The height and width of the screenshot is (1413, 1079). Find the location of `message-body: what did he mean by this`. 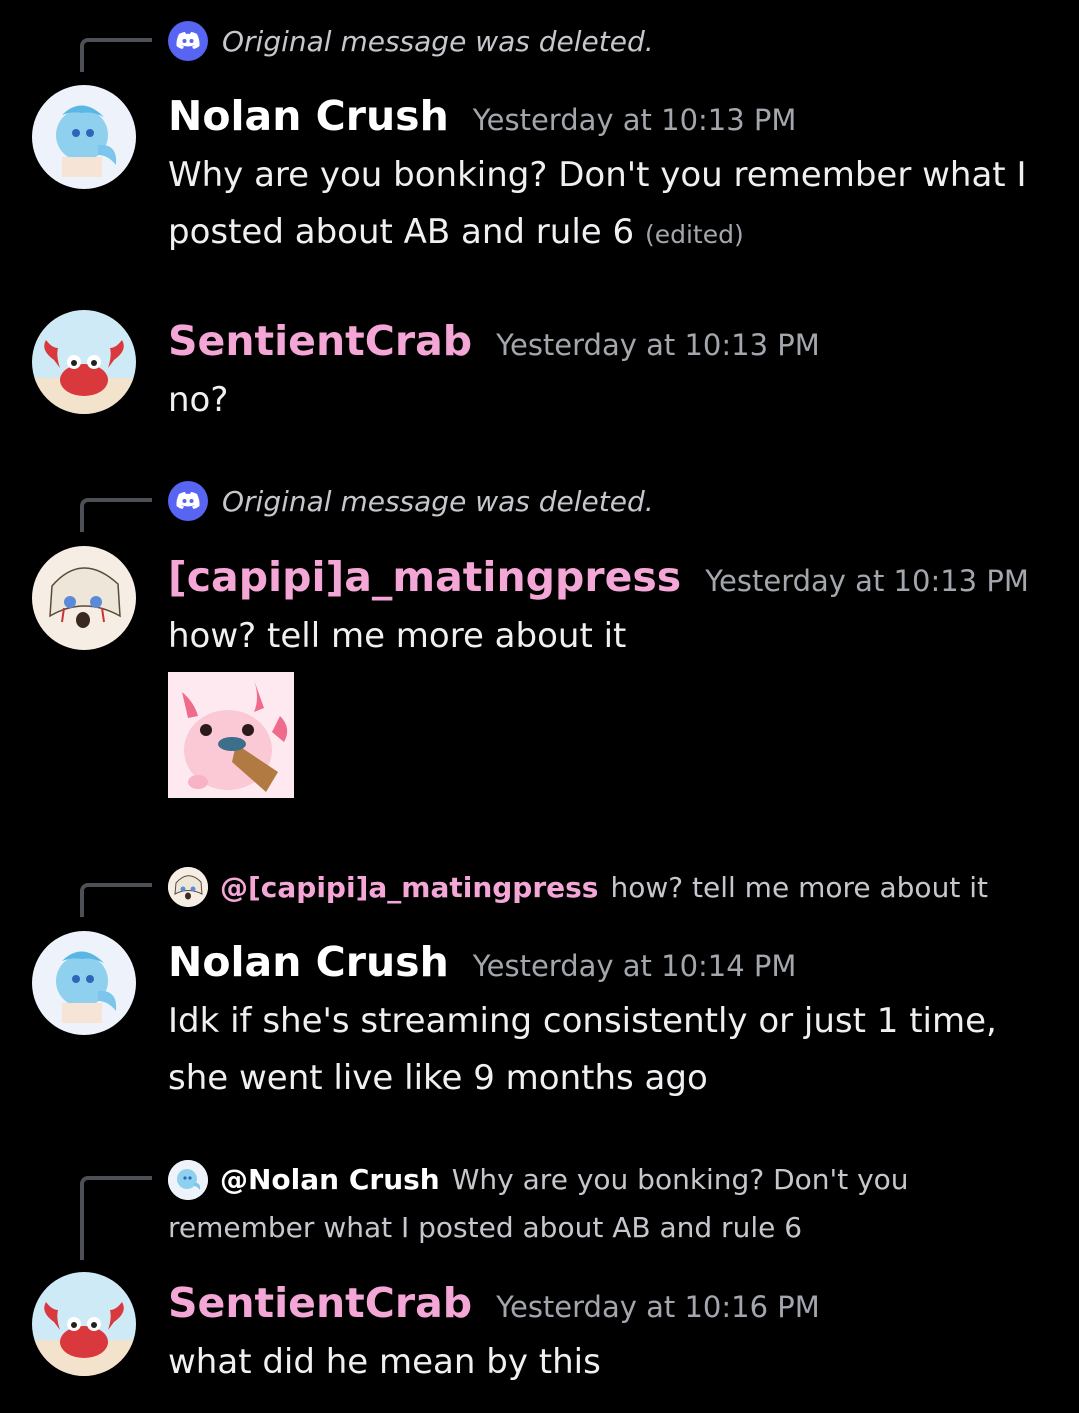

message-body: what did he mean by this is located at coordinates (608, 1362).